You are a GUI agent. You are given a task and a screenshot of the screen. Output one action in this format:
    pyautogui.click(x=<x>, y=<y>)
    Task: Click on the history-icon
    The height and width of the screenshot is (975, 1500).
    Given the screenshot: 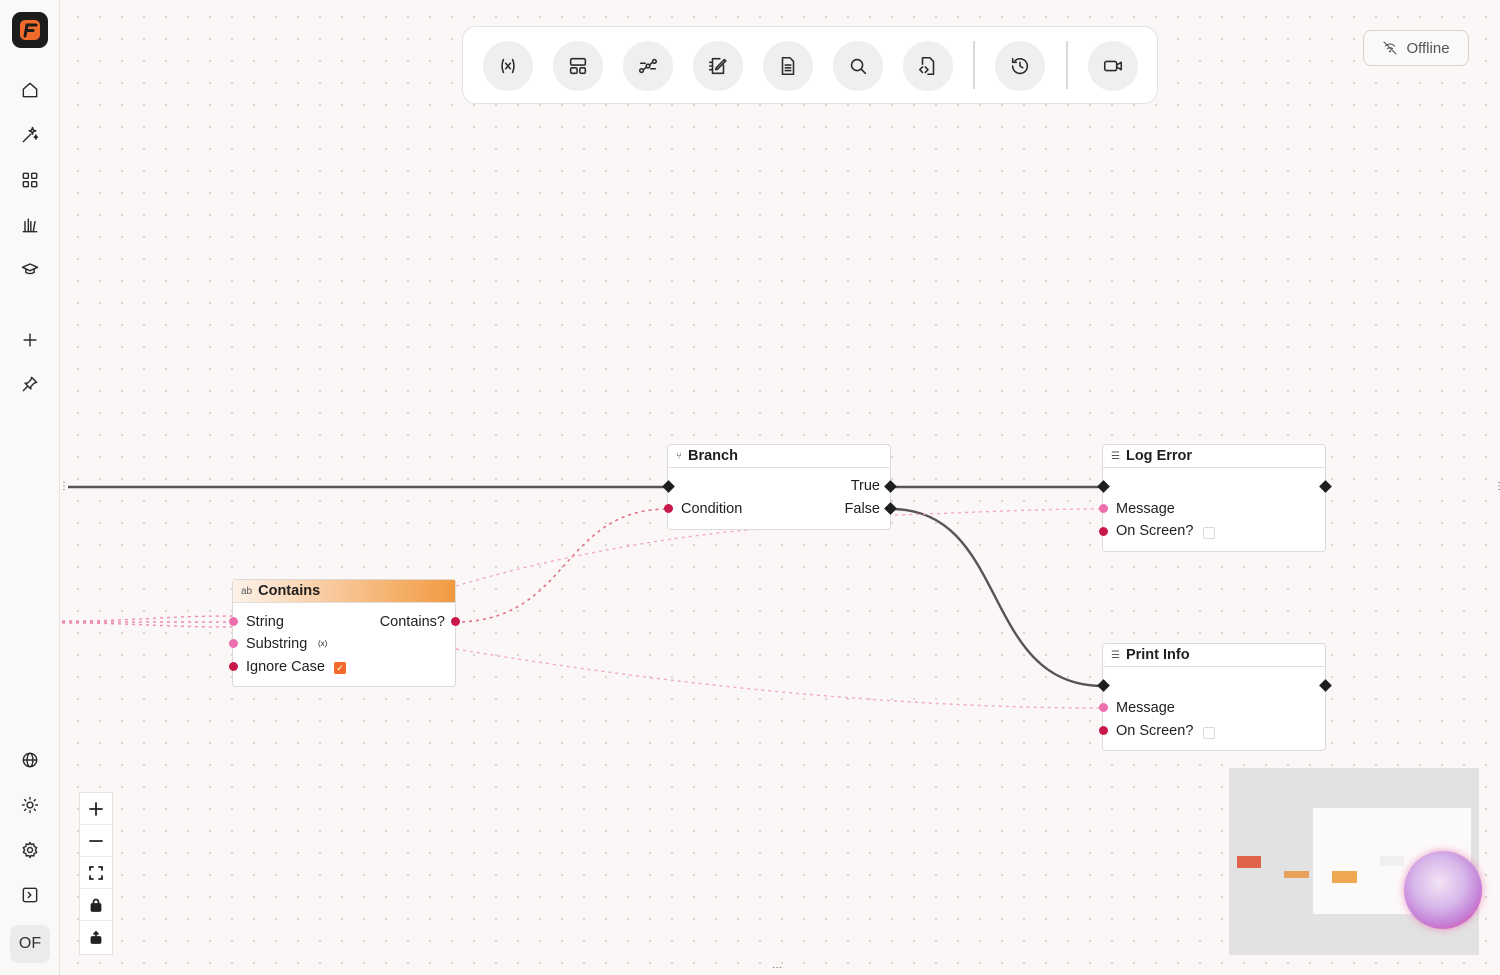 What is the action you would take?
    pyautogui.click(x=1020, y=66)
    